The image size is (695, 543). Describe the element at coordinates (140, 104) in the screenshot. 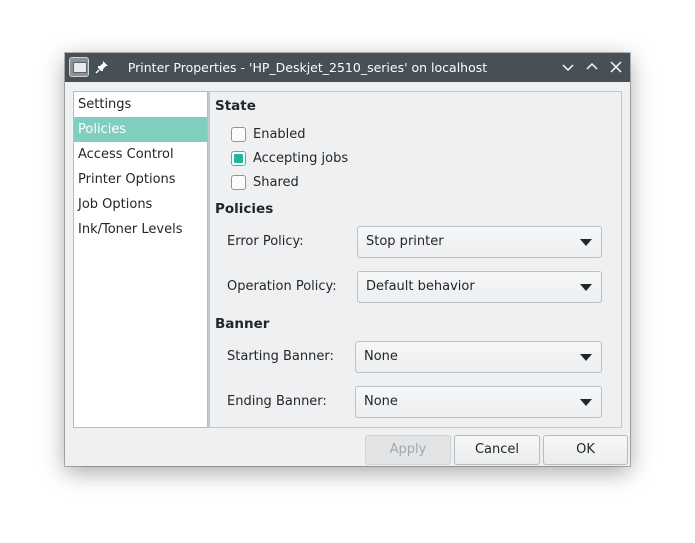

I see `sidebar-item-settings: Settings` at that location.